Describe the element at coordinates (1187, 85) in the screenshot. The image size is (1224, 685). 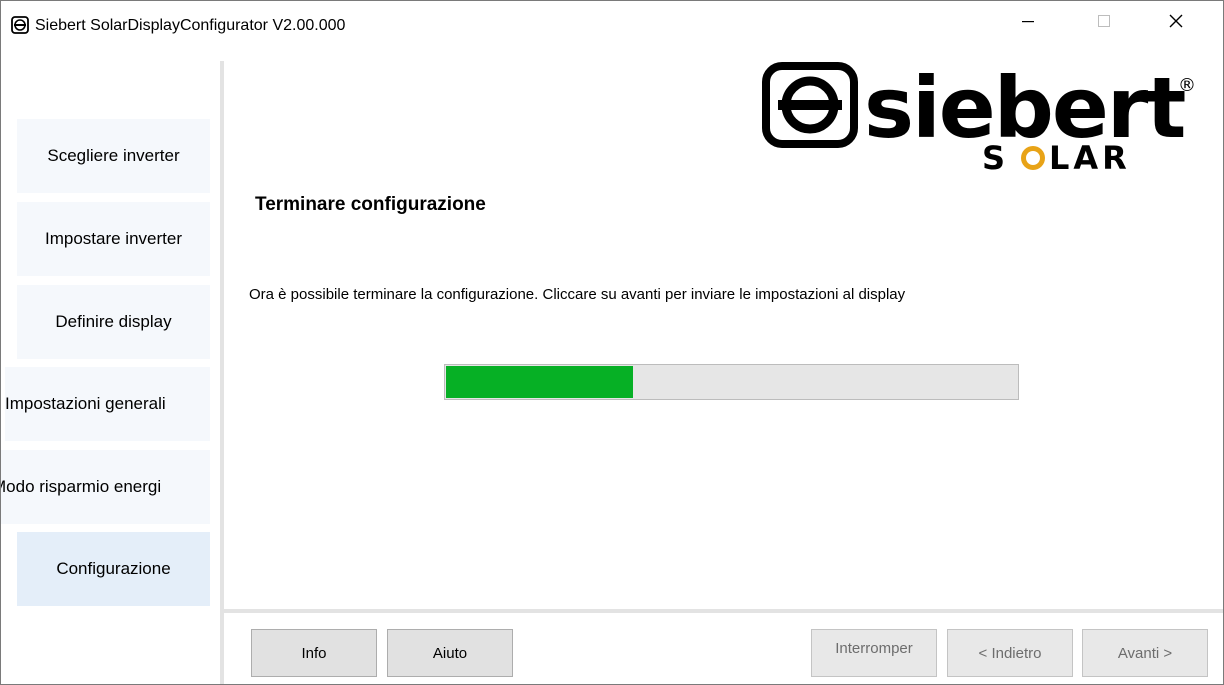
I see `logo-registered: ®` at that location.